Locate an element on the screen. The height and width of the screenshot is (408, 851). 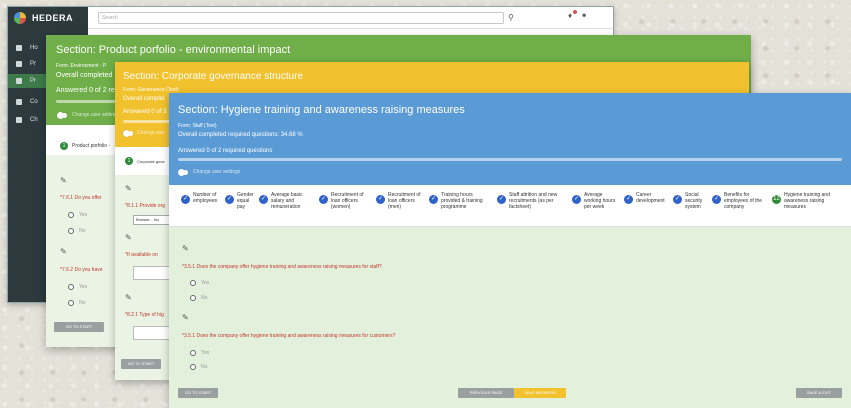
previous-page-button: PREVIOUS PAGE is located at coordinates (486, 393).